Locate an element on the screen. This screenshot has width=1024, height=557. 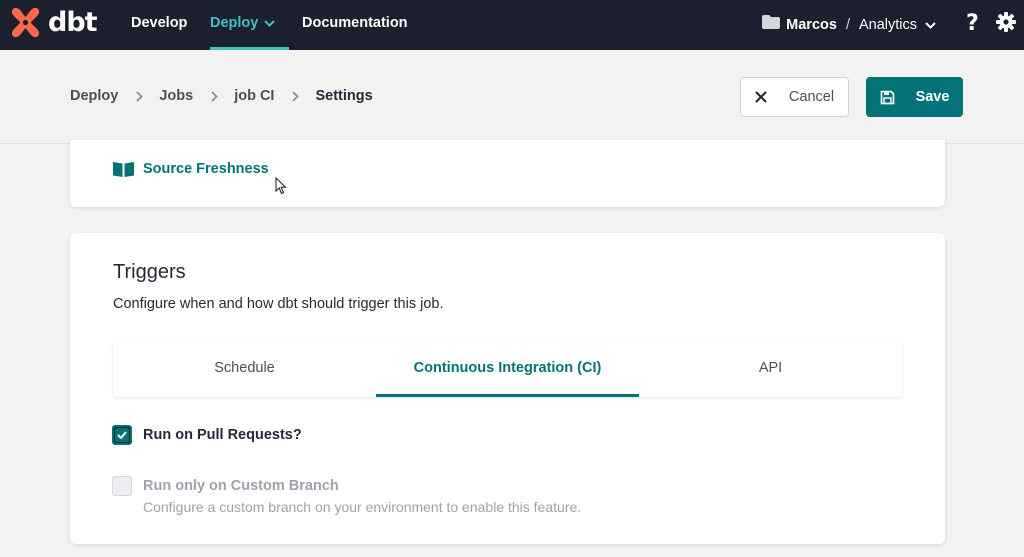
run-on-pull-requests-option: Run on Pull Requests? is located at coordinates (207, 435).